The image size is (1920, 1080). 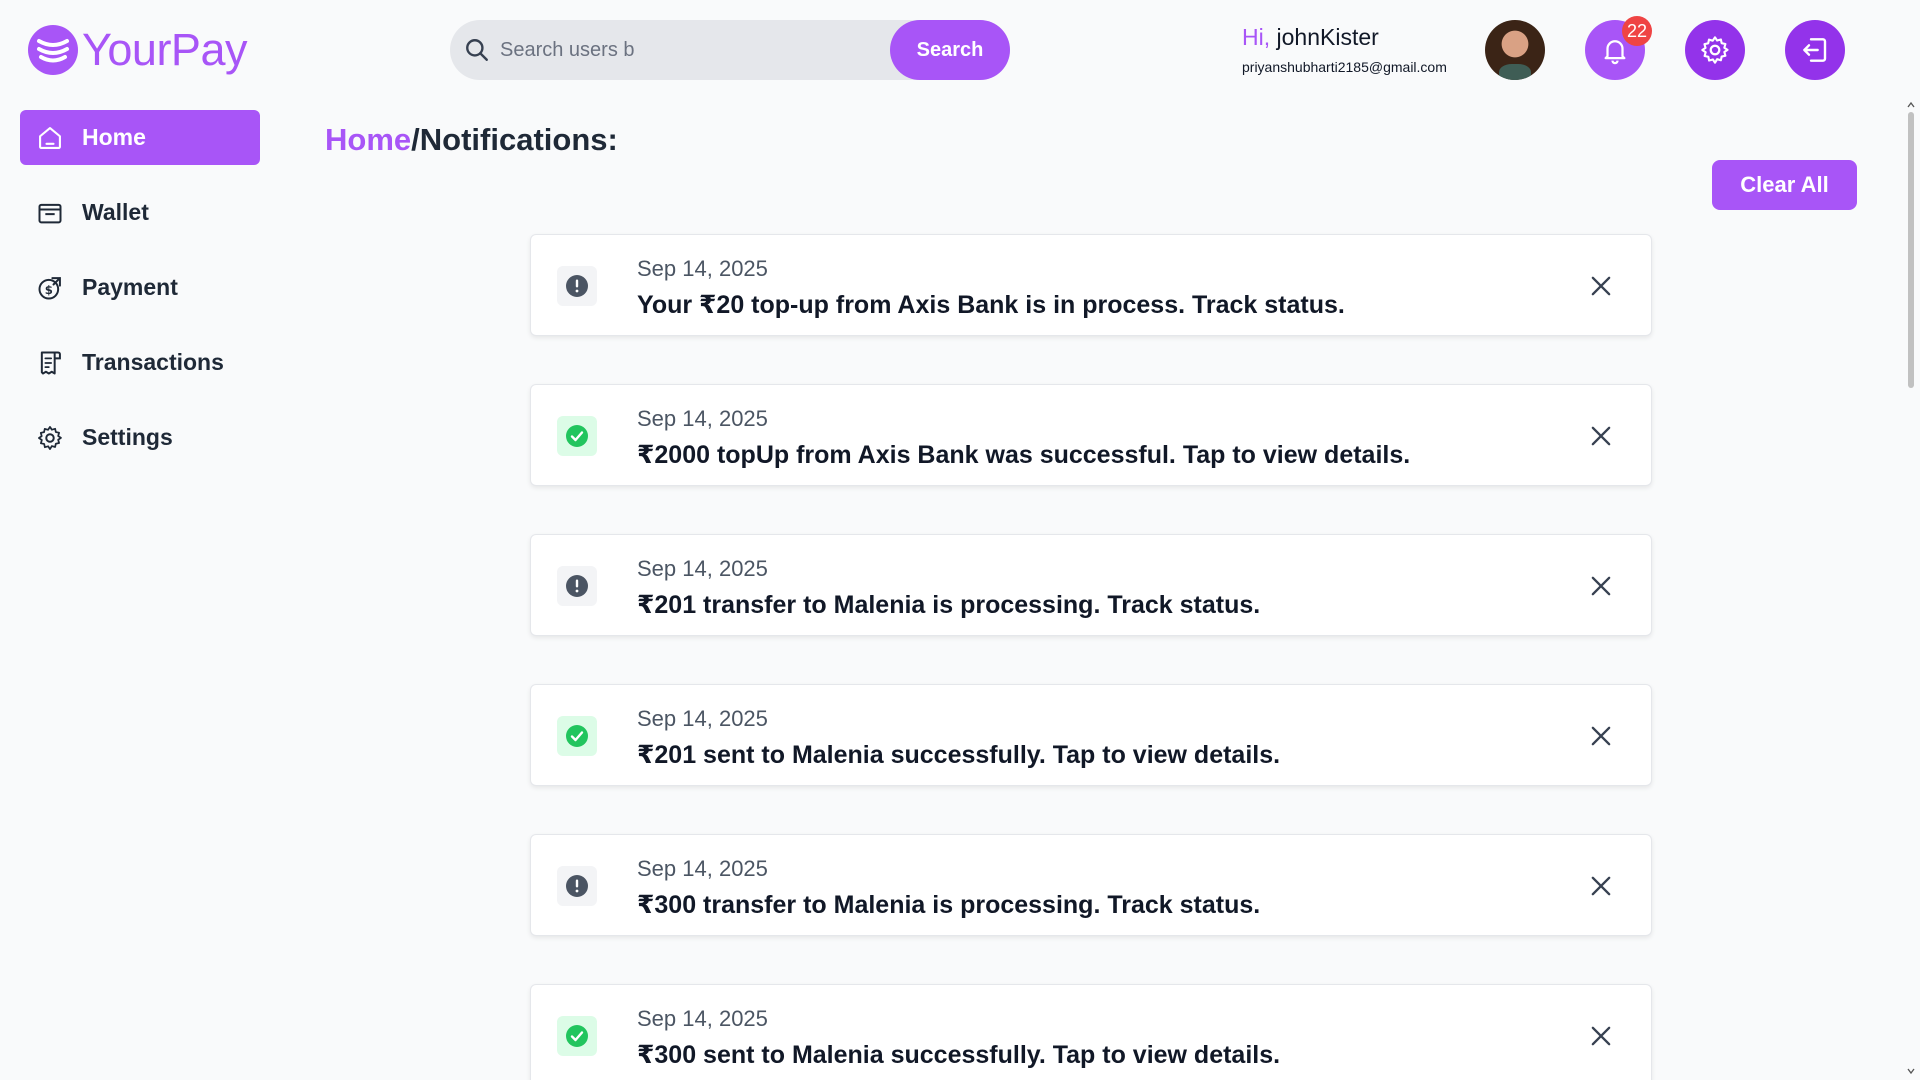 What do you see at coordinates (1911, 105) in the screenshot?
I see `scroll-up-arrow-icon` at bounding box center [1911, 105].